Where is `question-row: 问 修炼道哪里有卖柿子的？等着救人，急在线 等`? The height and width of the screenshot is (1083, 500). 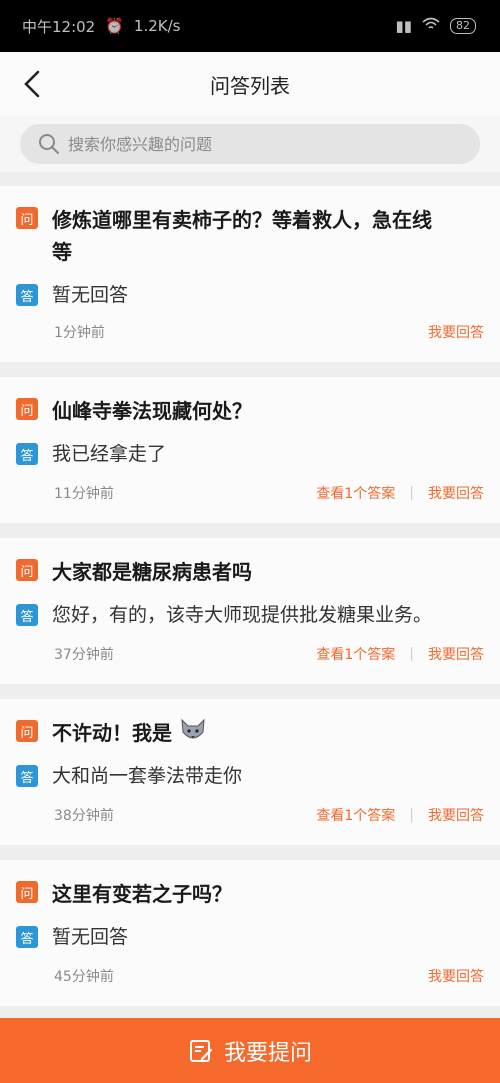
question-row: 问 修炼道哪里有卖柿子的？等着救人，急在线 等 is located at coordinates (250, 236).